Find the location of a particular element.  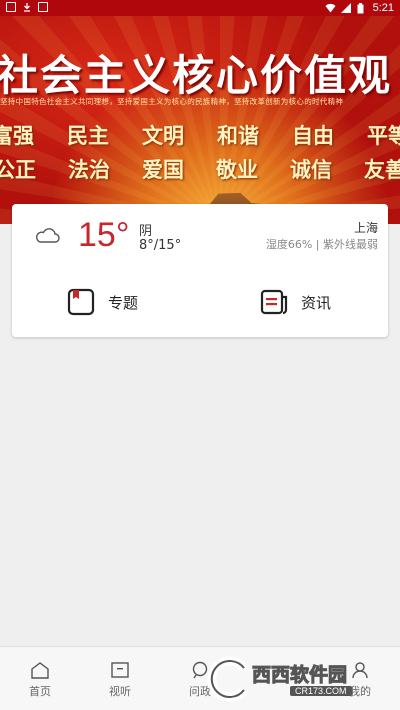

video-icon is located at coordinates (120, 670).